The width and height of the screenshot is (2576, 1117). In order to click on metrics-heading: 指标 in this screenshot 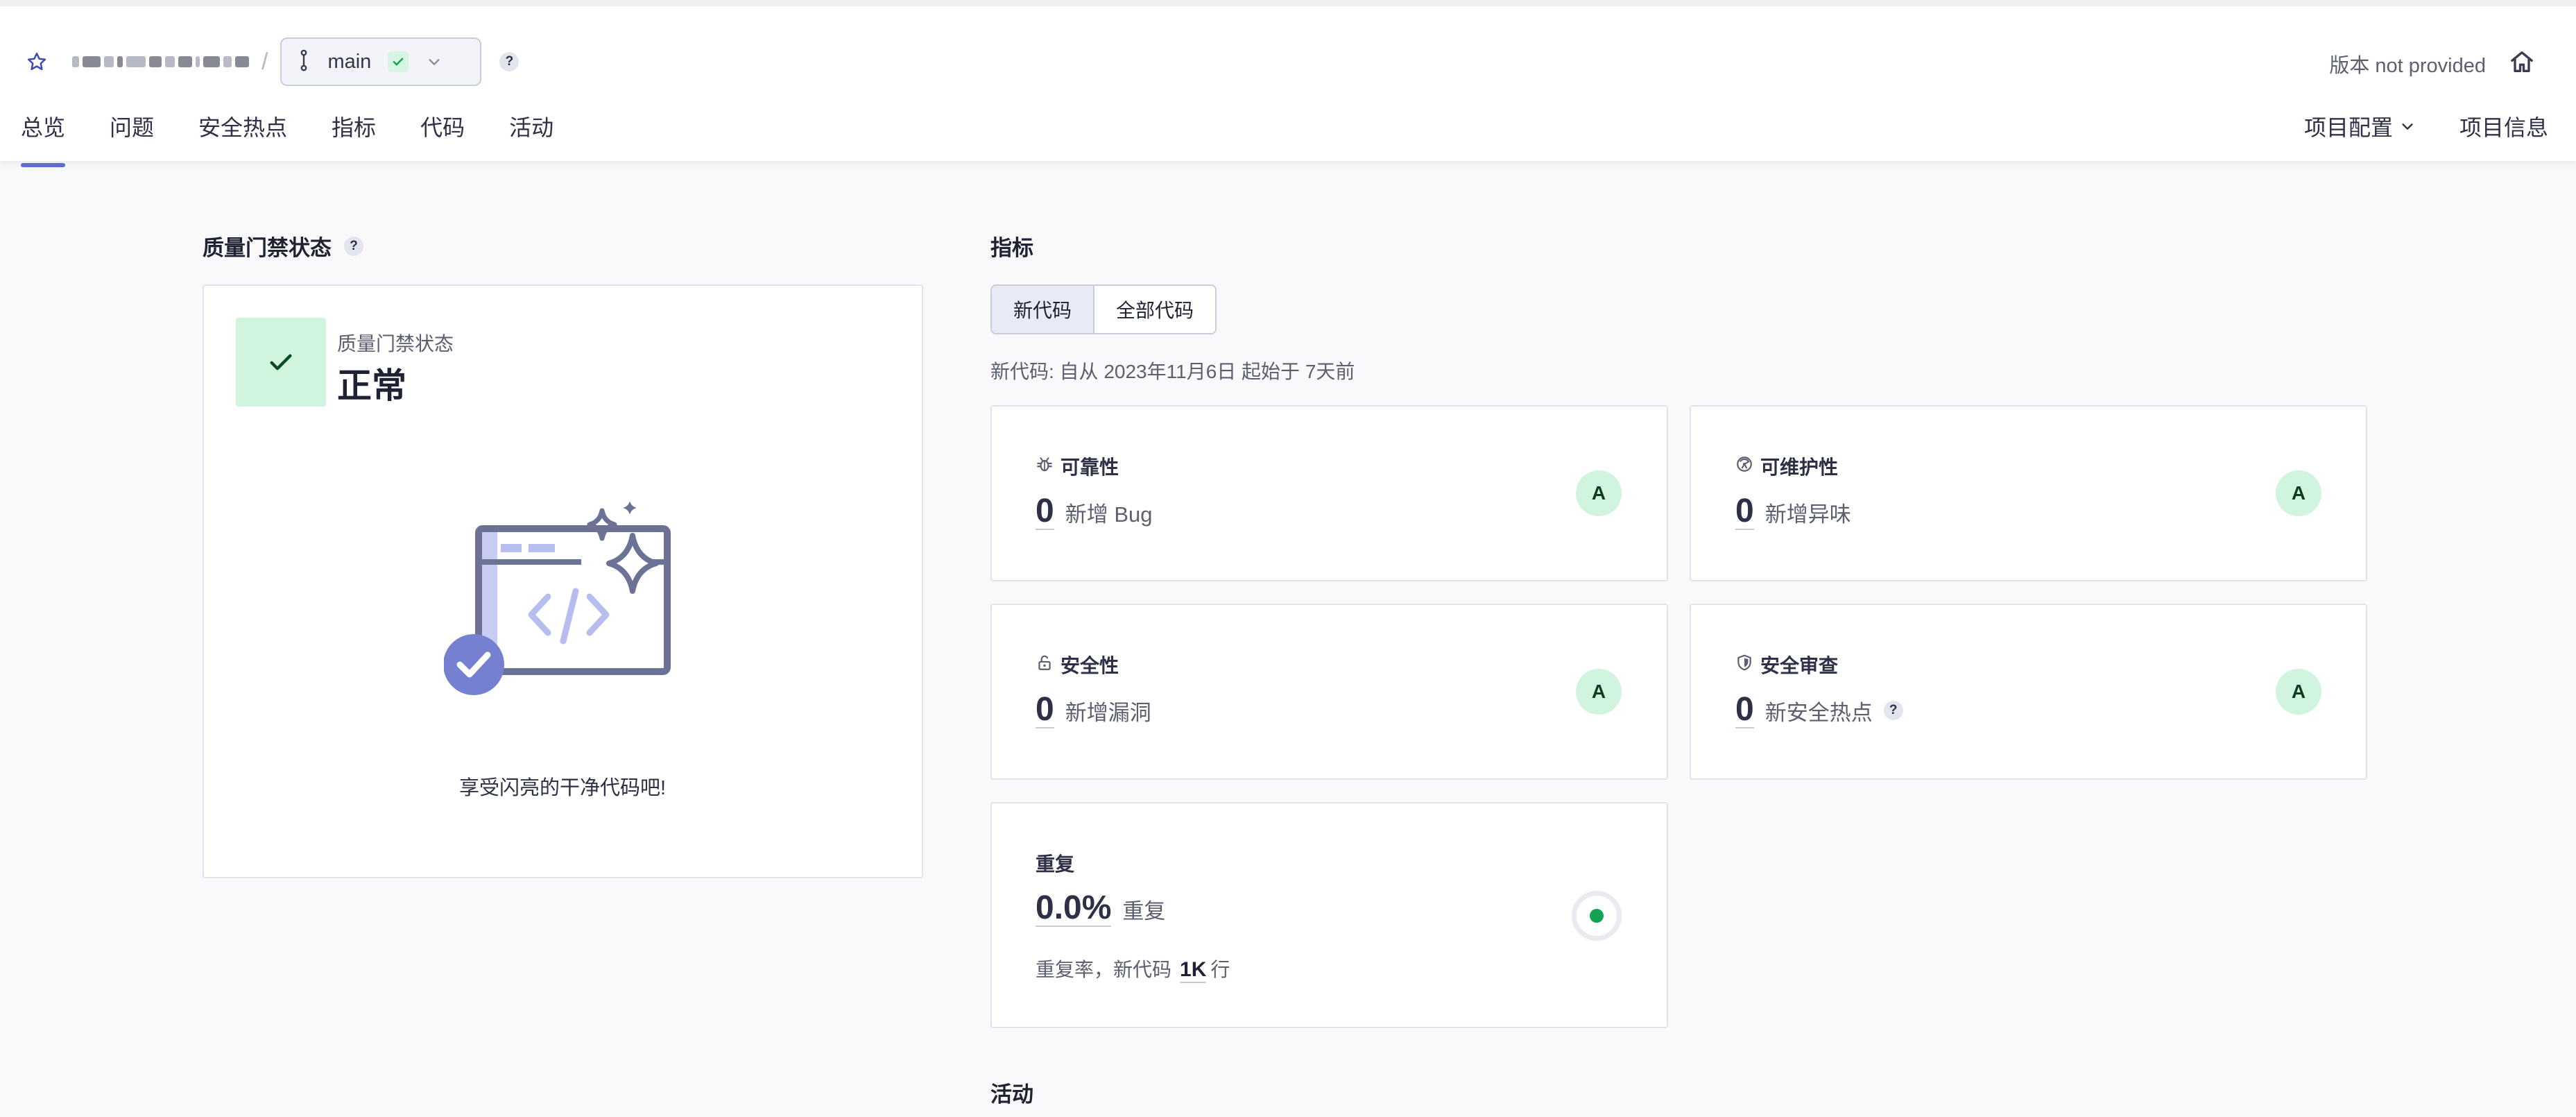, I will do `click(1011, 246)`.